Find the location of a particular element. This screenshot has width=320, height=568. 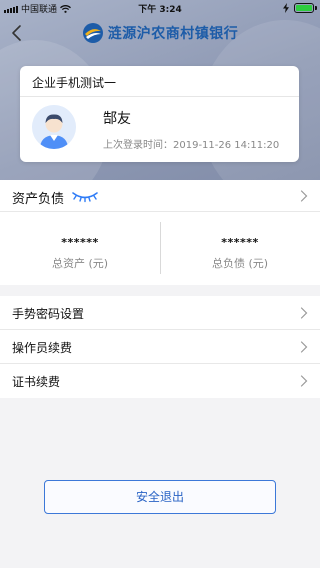

bank-logo-icon is located at coordinates (92, 33).